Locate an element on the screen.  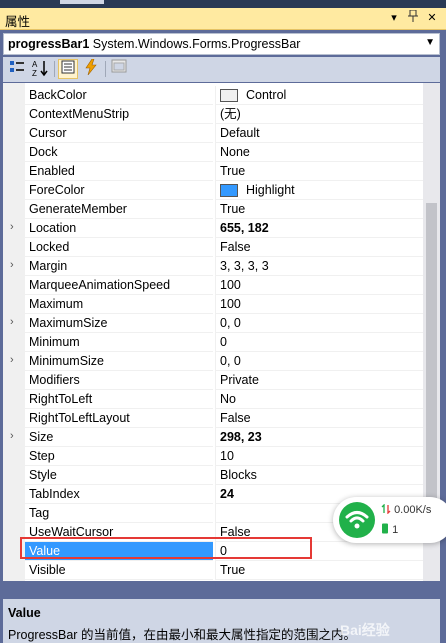
property-row: Enabled True is located at coordinates (213, 171).